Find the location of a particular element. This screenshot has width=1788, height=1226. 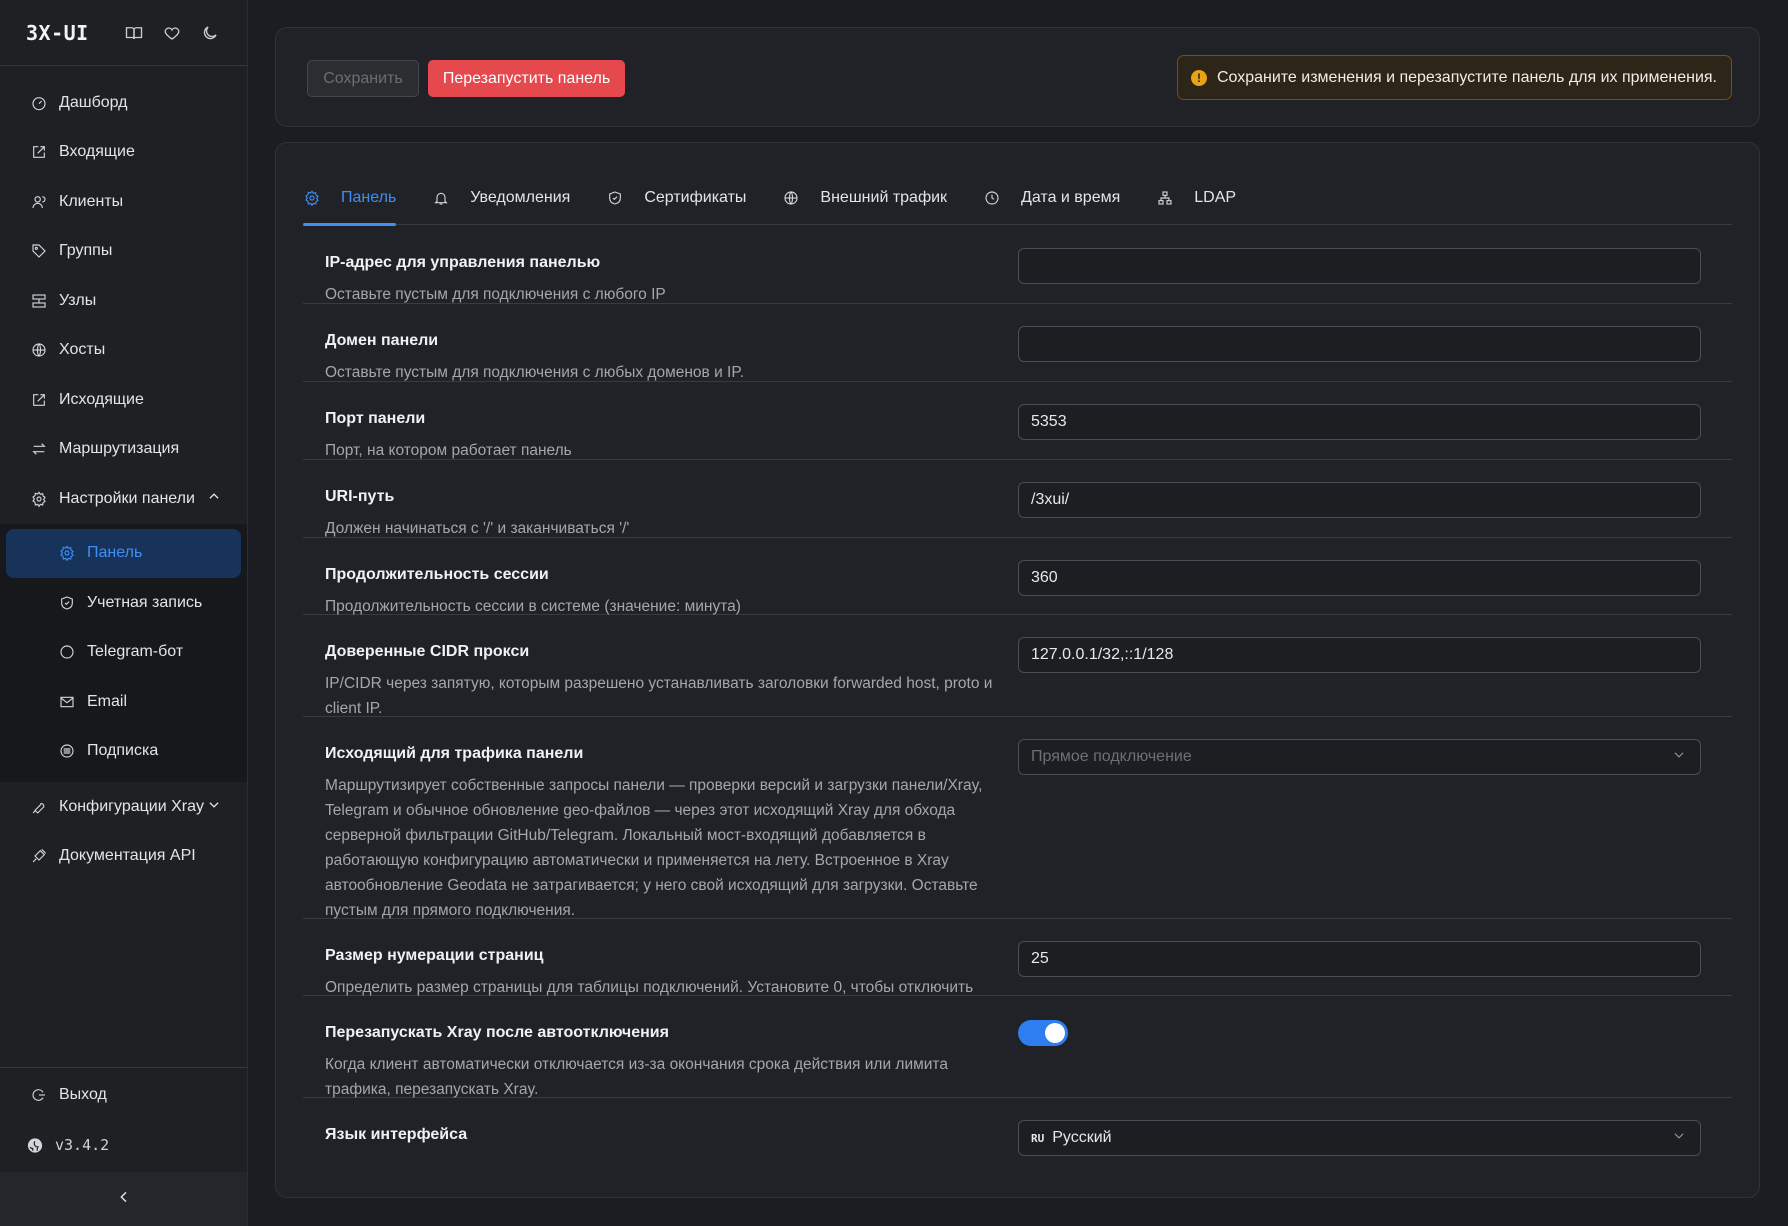

globe-icon is located at coordinates (39, 350).